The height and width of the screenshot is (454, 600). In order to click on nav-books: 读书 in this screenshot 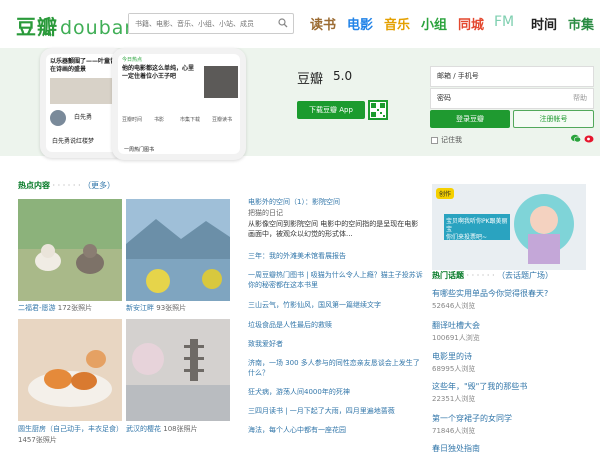, I will do `click(323, 23)`.